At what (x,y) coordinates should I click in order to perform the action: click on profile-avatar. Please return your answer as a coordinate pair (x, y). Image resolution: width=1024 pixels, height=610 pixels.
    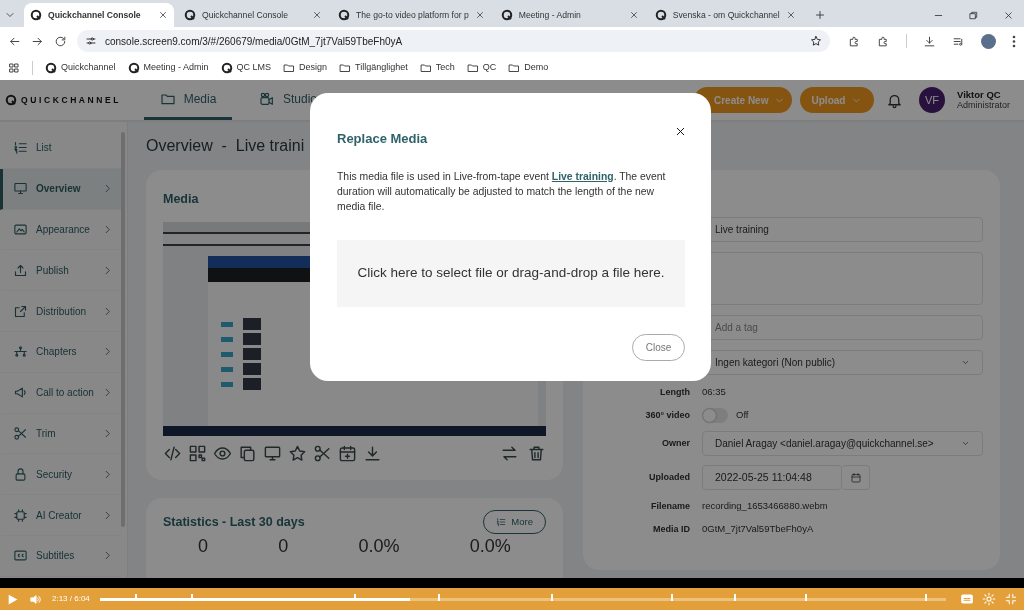
    Looking at the image, I should click on (988, 41).